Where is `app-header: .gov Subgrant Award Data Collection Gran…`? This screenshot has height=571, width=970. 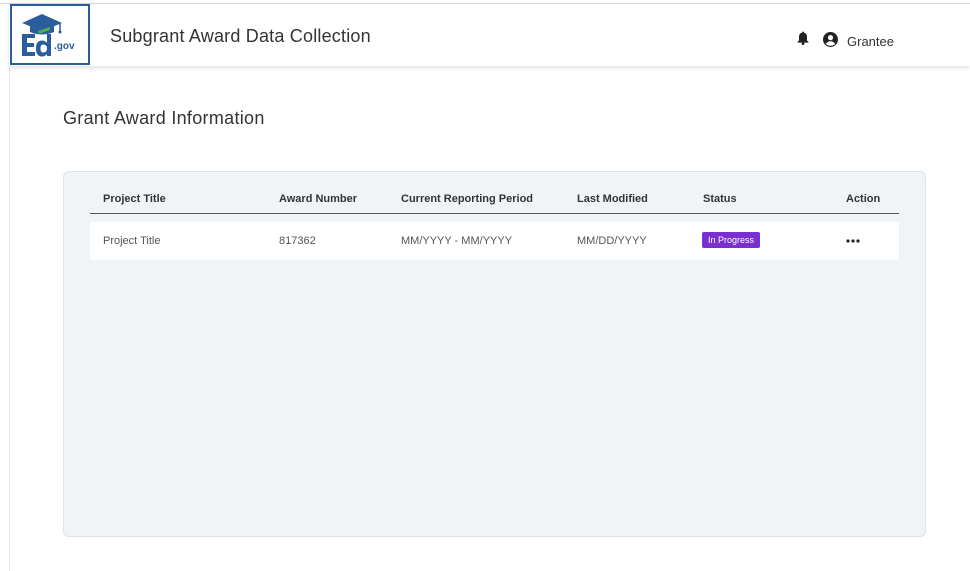 app-header: .gov Subgrant Award Data Collection Gran… is located at coordinates (489, 35).